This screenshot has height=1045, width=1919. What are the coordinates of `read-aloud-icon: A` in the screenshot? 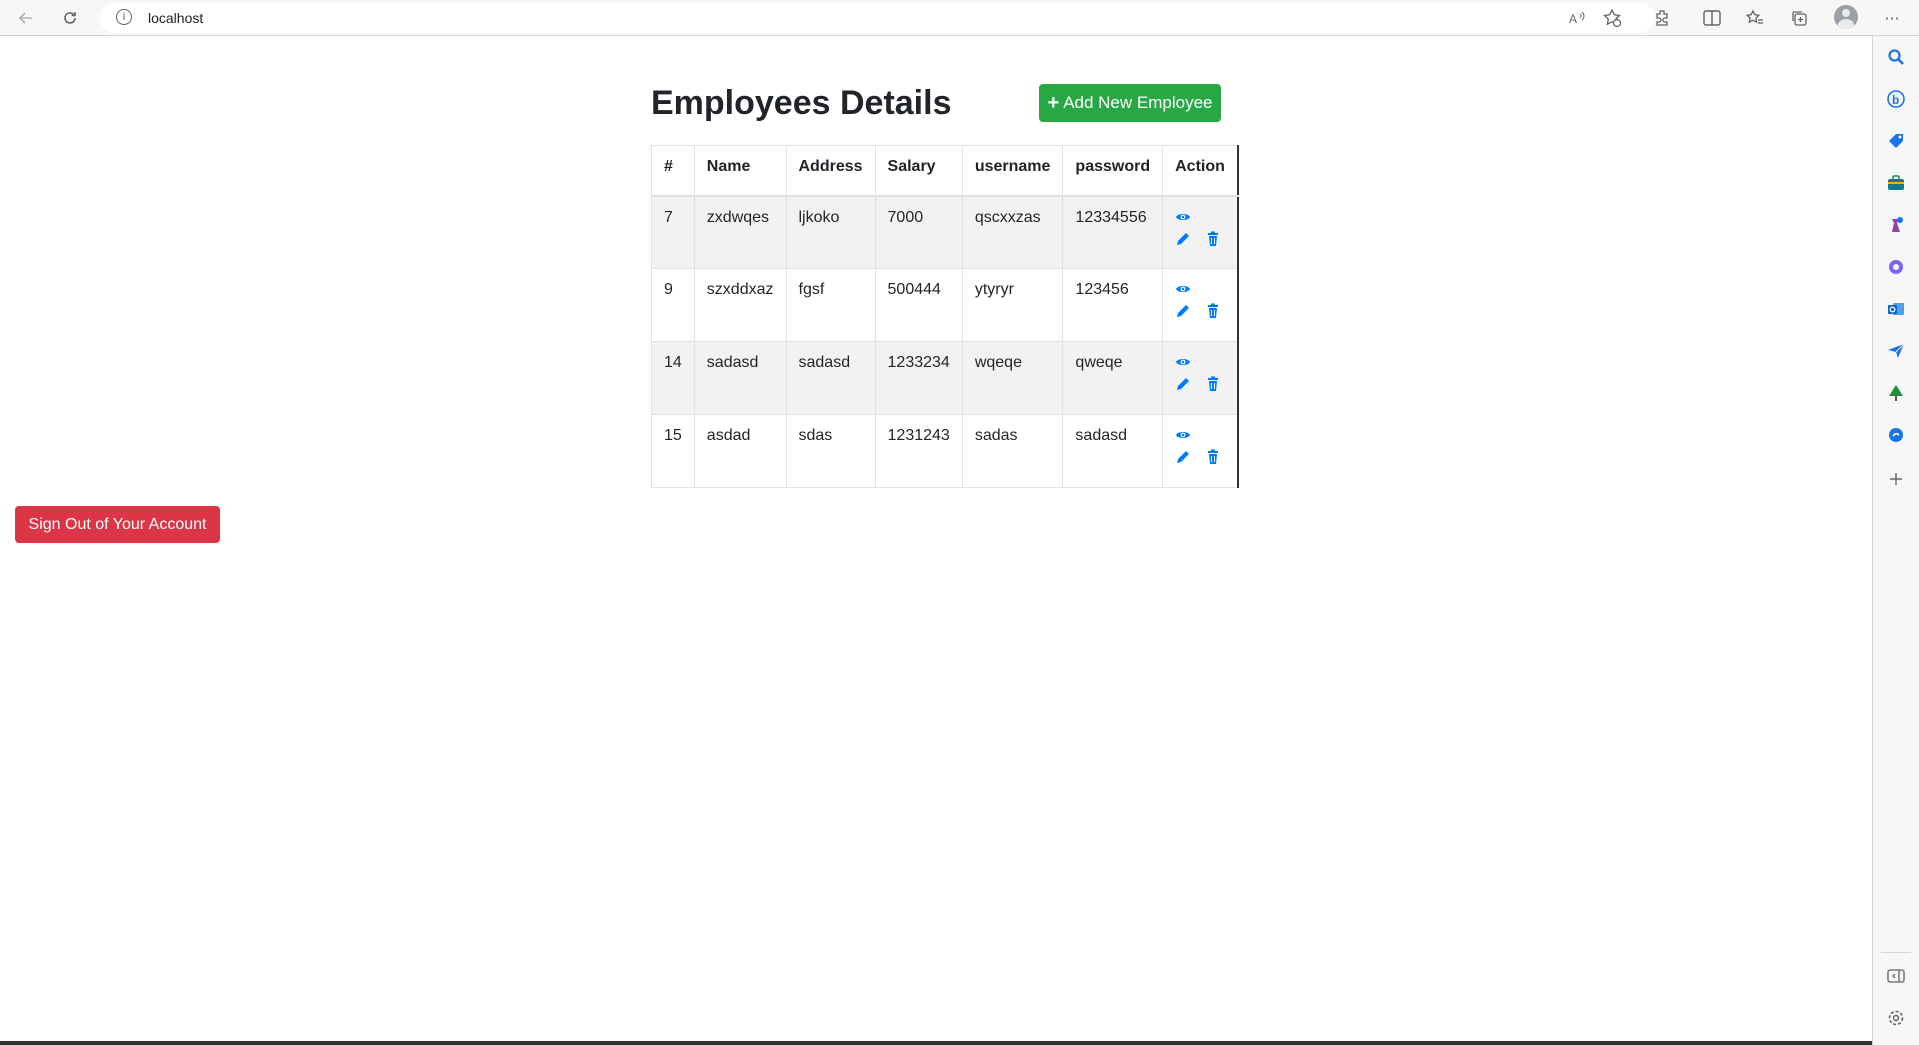 It's located at (1578, 18).